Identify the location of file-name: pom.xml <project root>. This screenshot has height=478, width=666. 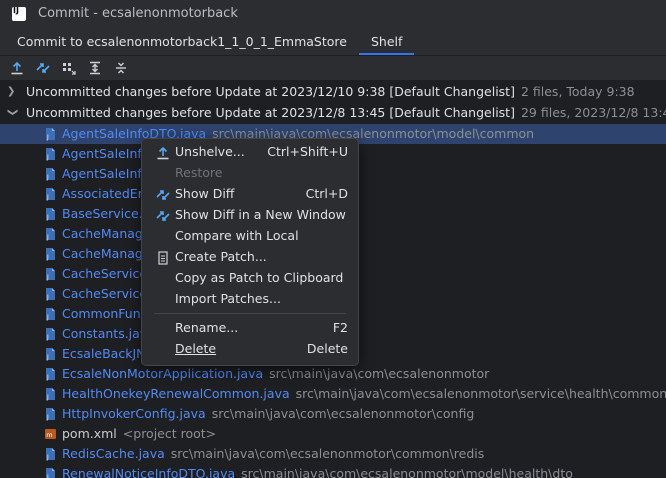
(139, 434).